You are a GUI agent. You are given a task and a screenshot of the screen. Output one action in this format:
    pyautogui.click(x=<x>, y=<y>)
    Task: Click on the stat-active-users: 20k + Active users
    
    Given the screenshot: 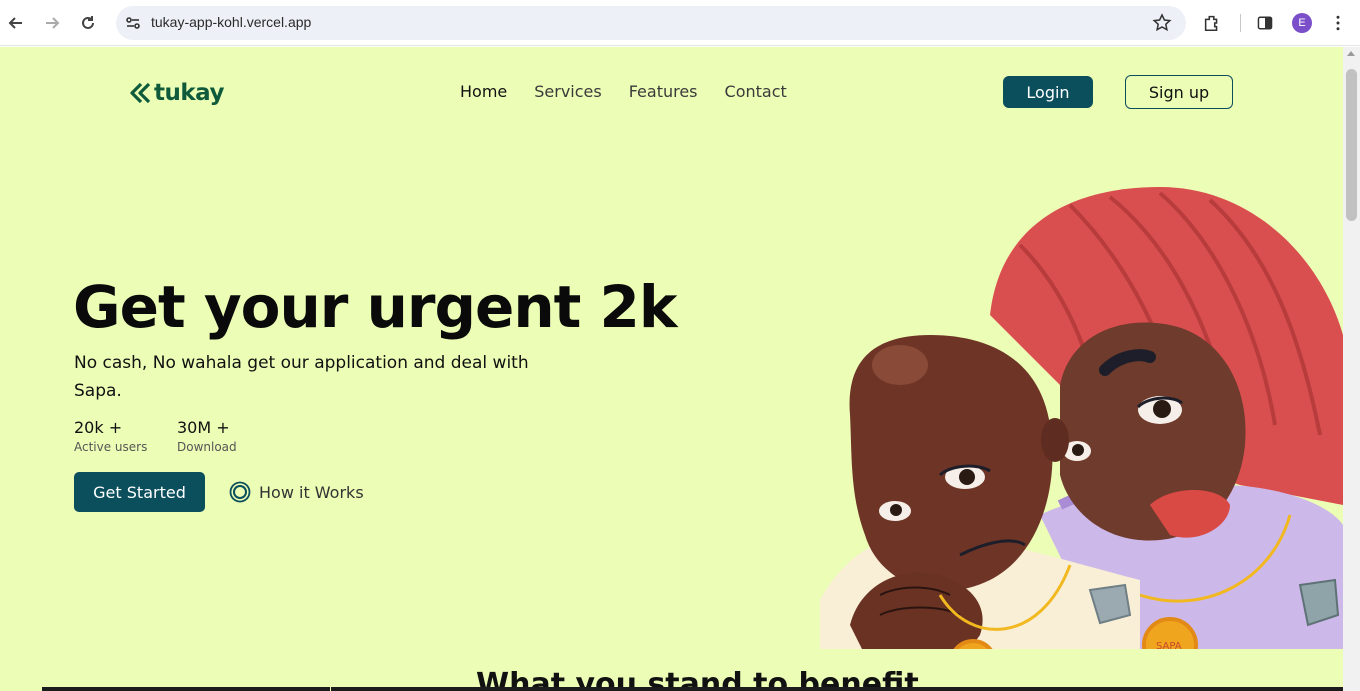 What is the action you would take?
    pyautogui.click(x=110, y=436)
    